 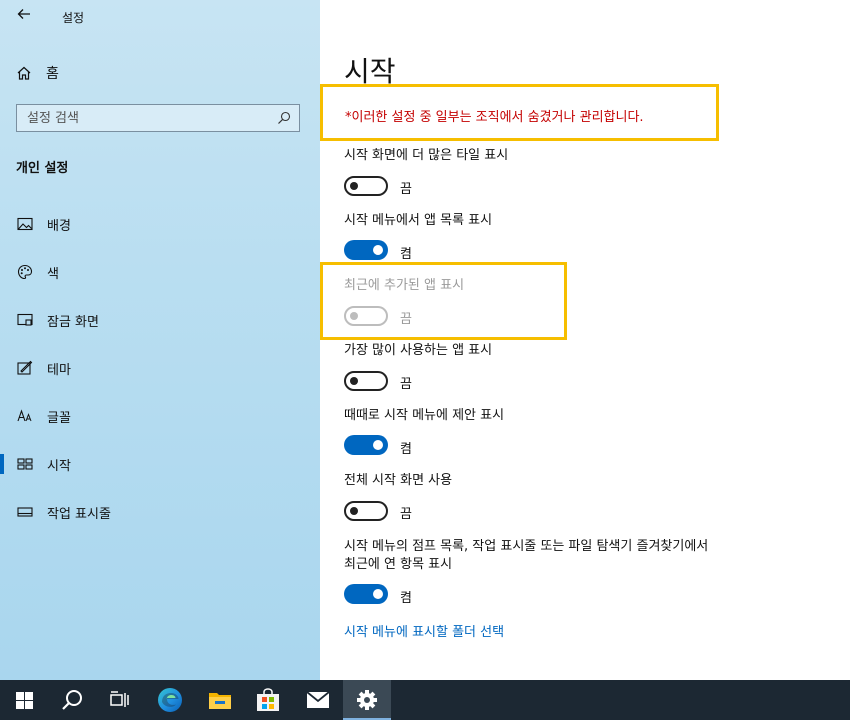 I want to click on start-icon, so click(x=25, y=464).